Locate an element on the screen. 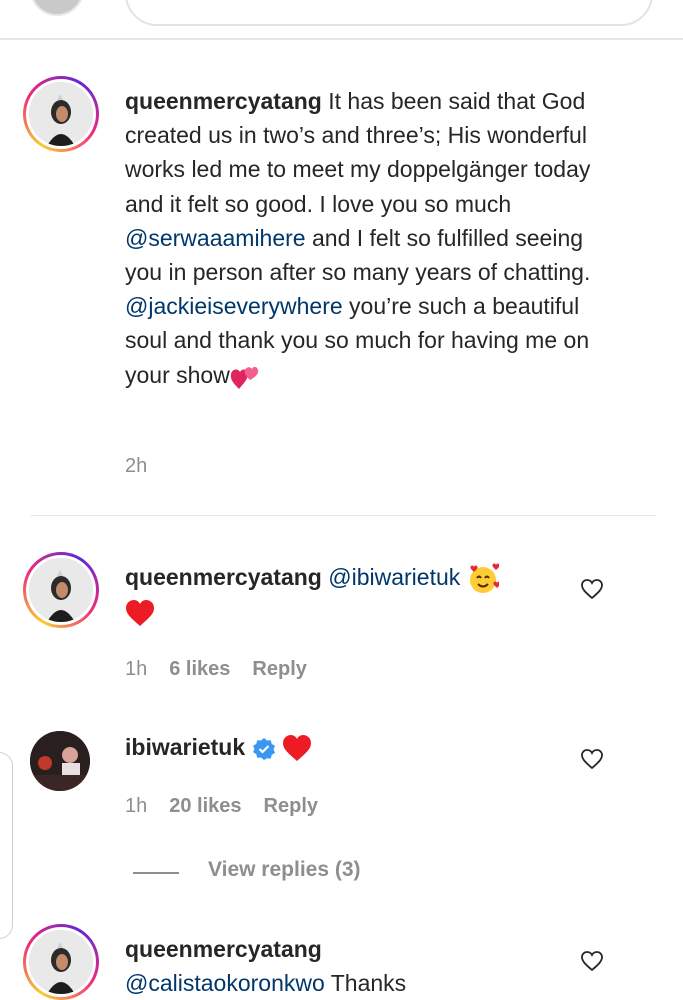  two-hearts-emoji is located at coordinates (244, 377).